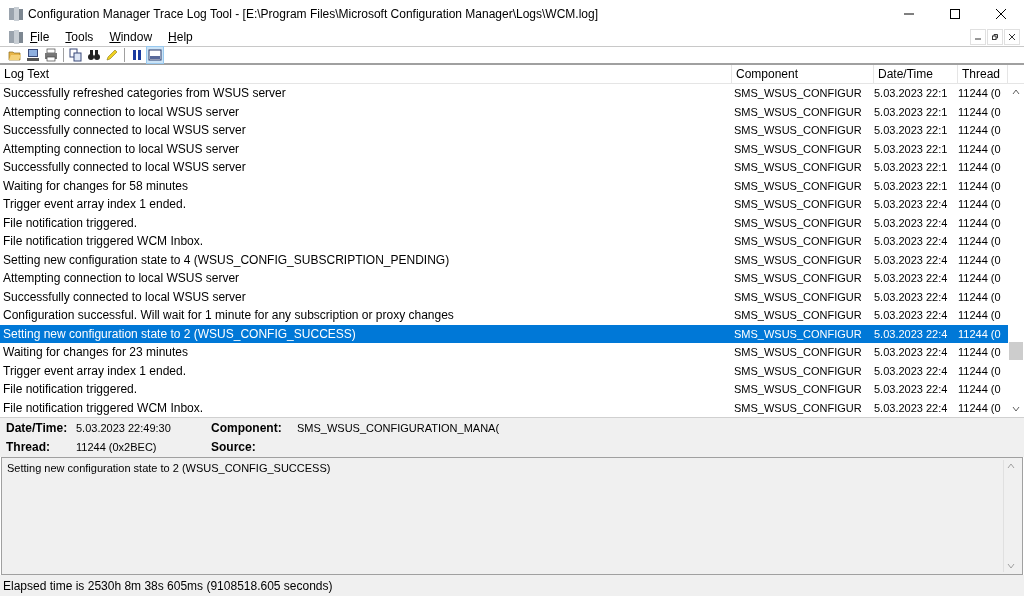 This screenshot has height=596, width=1024. Describe the element at coordinates (37, 428) in the screenshot. I see `field-label: Date/Time:` at that location.